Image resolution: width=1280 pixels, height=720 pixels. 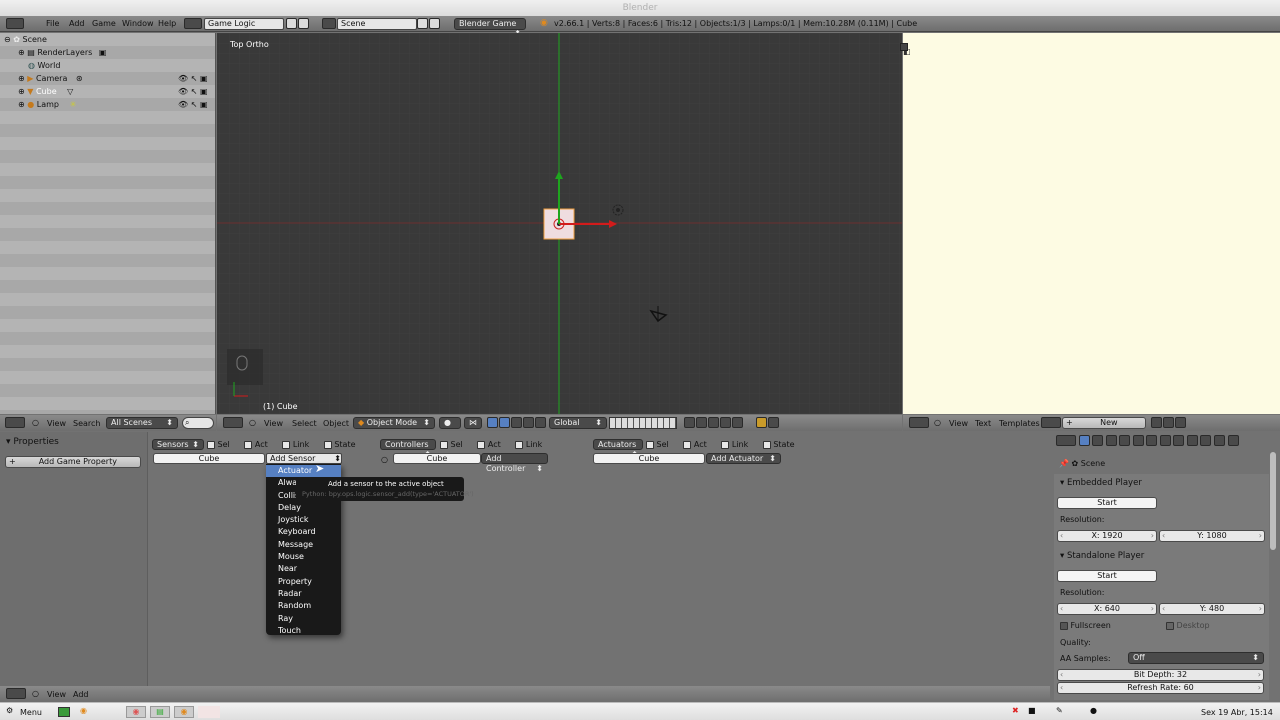 What do you see at coordinates (444, 444) in the screenshot?
I see `controllers-sel-checkbox` at bounding box center [444, 444].